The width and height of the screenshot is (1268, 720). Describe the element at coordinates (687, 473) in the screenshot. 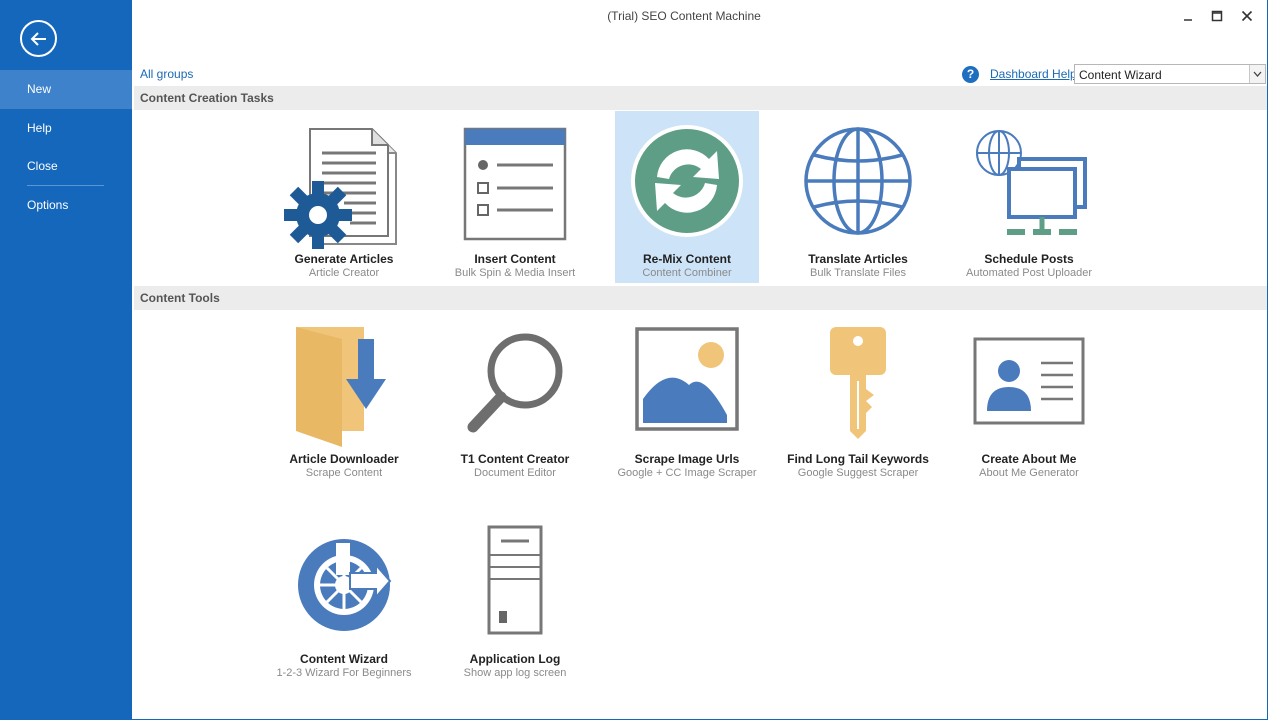

I see `tile-subtitle: Google + CC Image Scraper` at that location.